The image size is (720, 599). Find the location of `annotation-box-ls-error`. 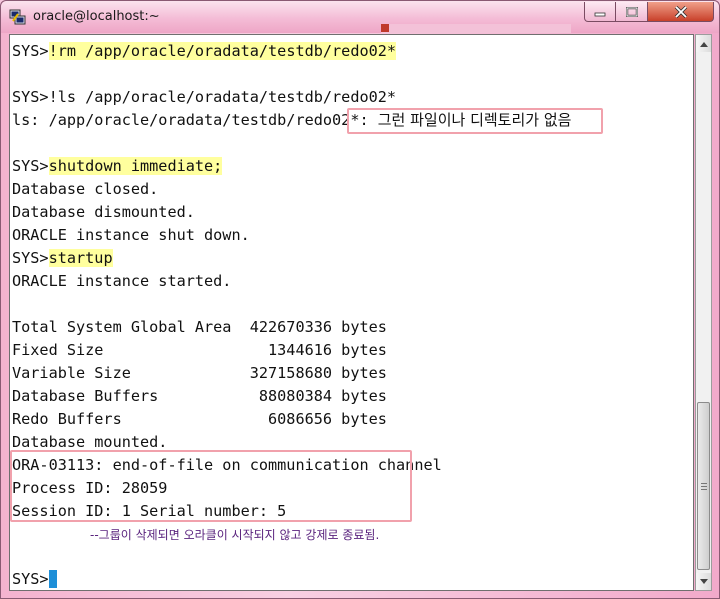

annotation-box-ls-error is located at coordinates (475, 121).